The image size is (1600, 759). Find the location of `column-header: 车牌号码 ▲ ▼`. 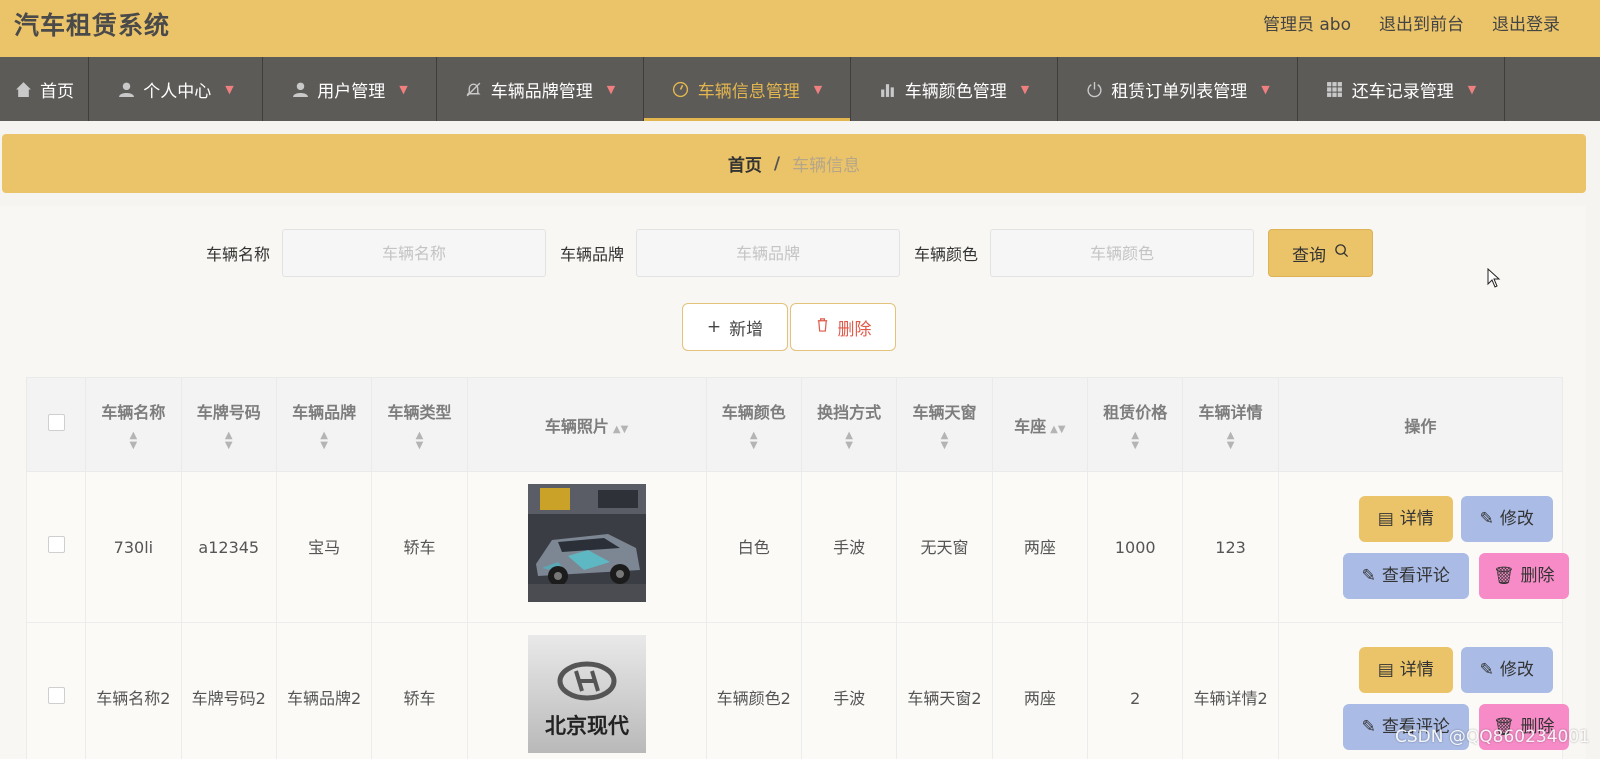

column-header: 车牌号码 ▲ ▼ is located at coordinates (228, 424).